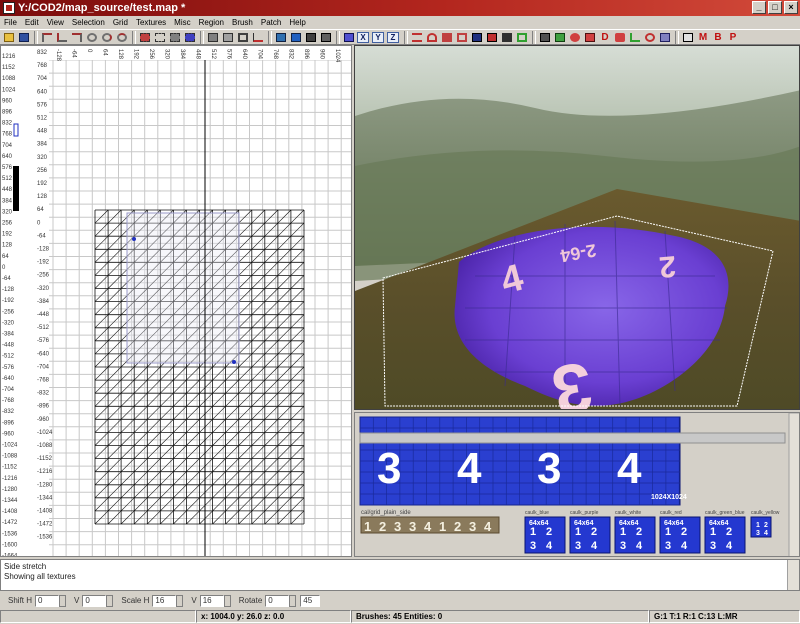 The height and width of the screenshot is (624, 800). I want to click on texture-scrollbar, so click(794, 485).